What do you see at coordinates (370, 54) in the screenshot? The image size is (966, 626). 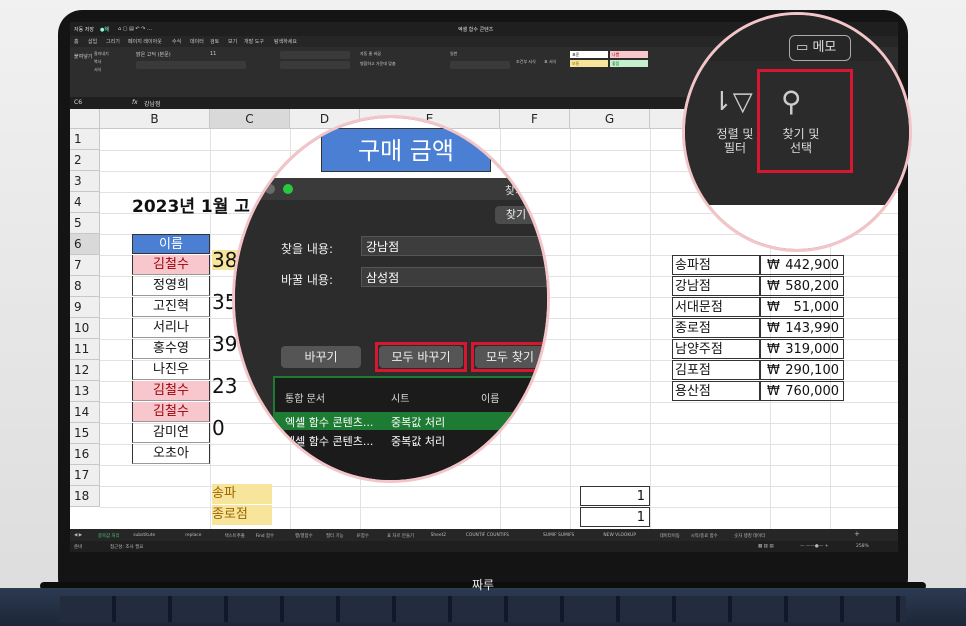 I see `wrap-text-button: 자동 줄 바꿈` at bounding box center [370, 54].